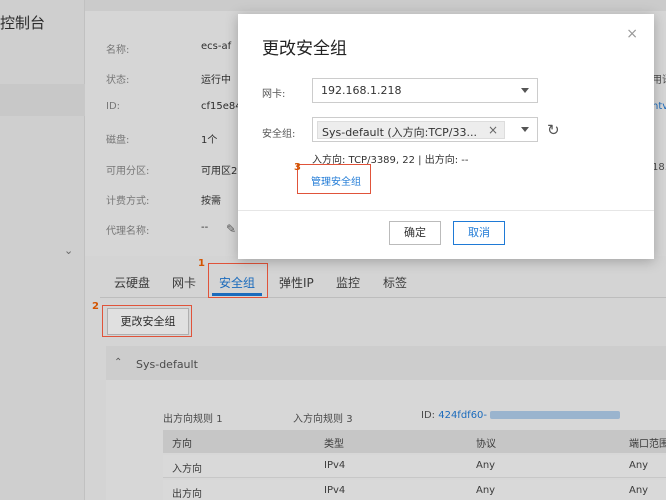 The image size is (666, 500). I want to click on annotation-box-button, so click(147, 321).